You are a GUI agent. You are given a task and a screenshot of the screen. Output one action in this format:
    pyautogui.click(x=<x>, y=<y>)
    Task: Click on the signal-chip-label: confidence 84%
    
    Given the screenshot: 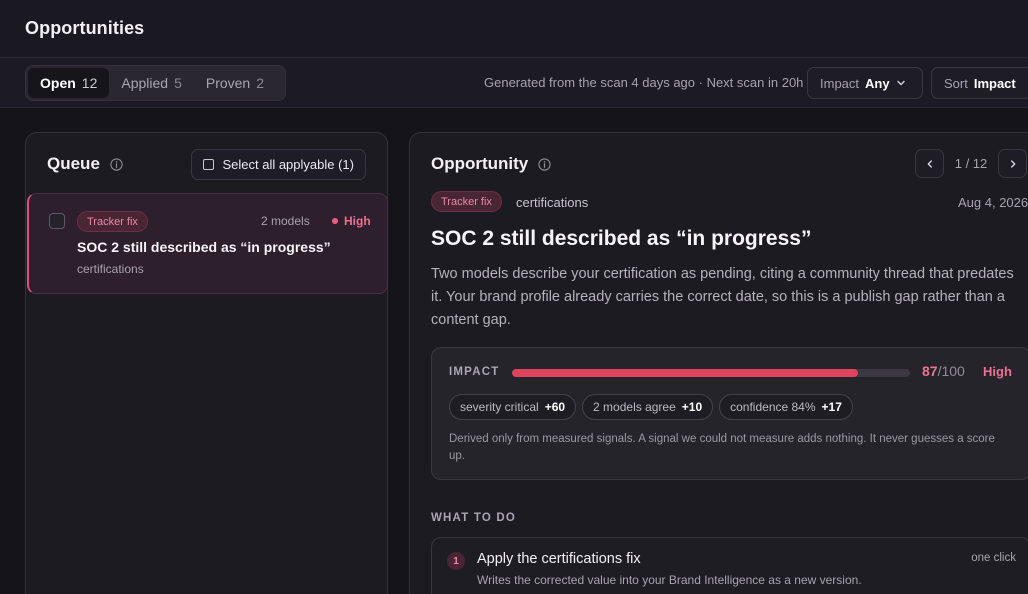 What is the action you would take?
    pyautogui.click(x=773, y=407)
    